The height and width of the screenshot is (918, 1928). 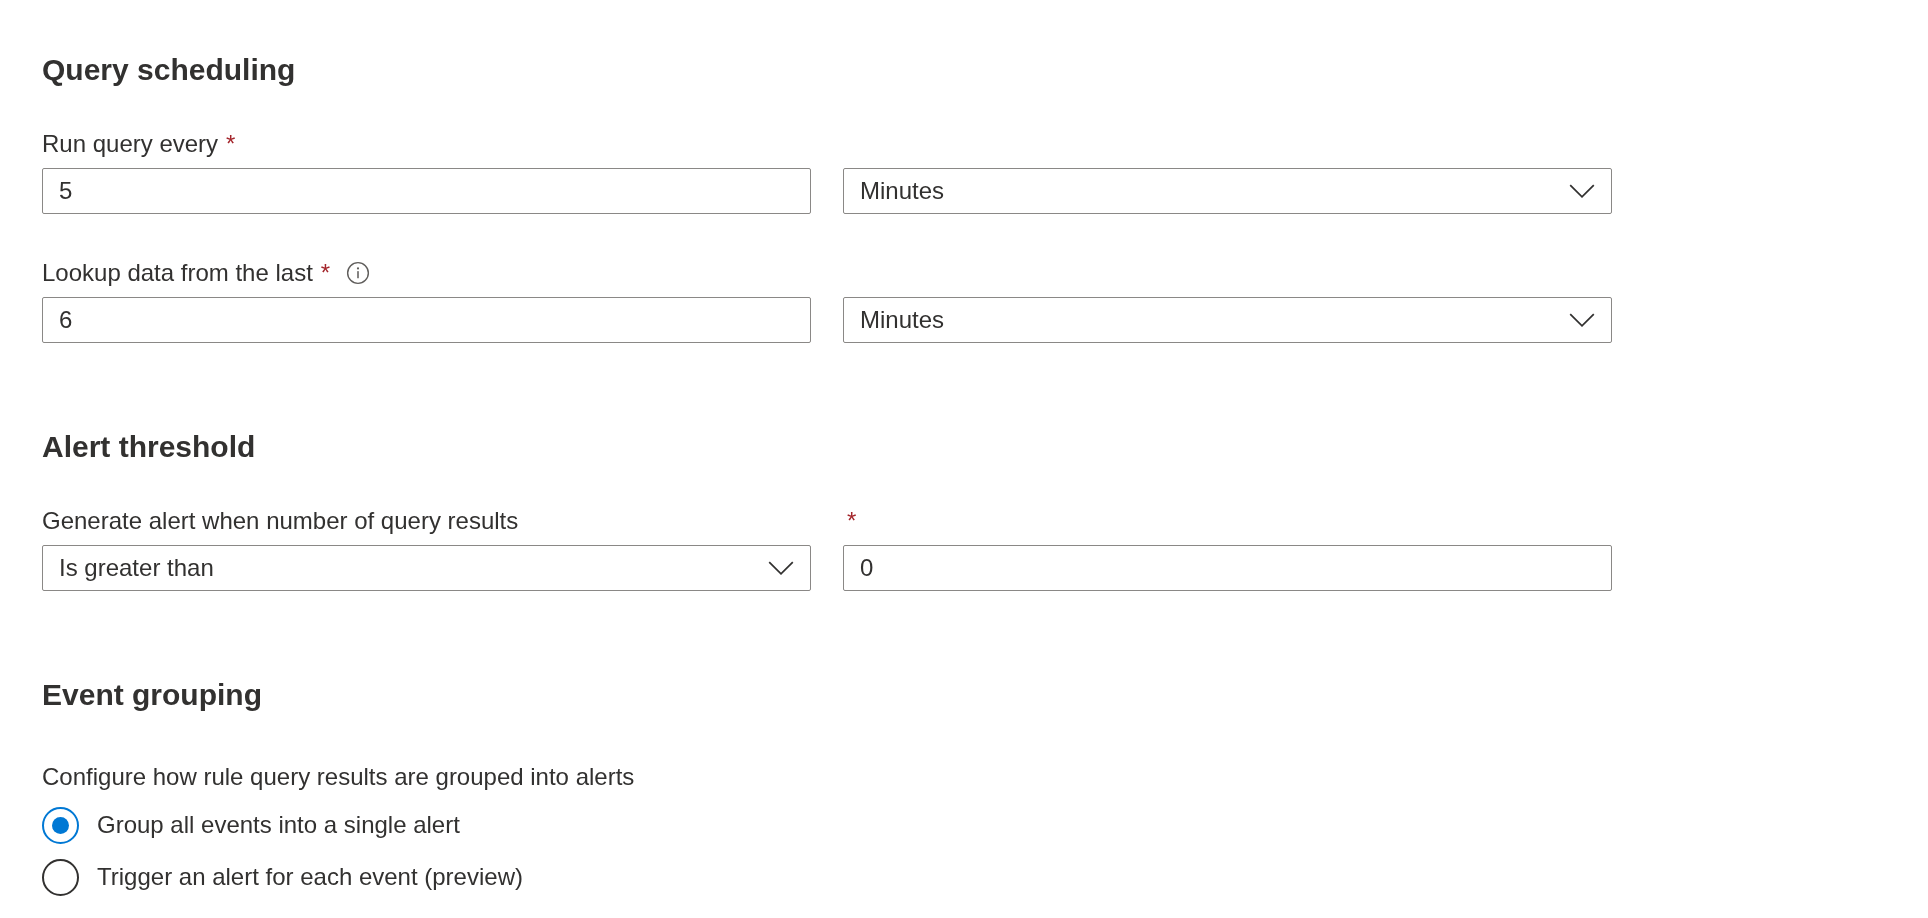 What do you see at coordinates (339, 777) in the screenshot?
I see `description-text: Configure how rule query results are grouped into alerts` at bounding box center [339, 777].